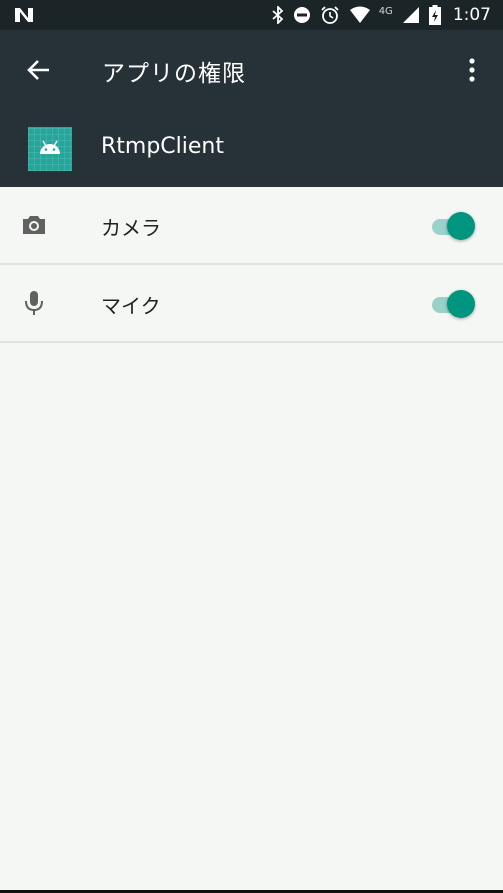 The height and width of the screenshot is (893, 503). I want to click on camera-toggle, so click(454, 226).